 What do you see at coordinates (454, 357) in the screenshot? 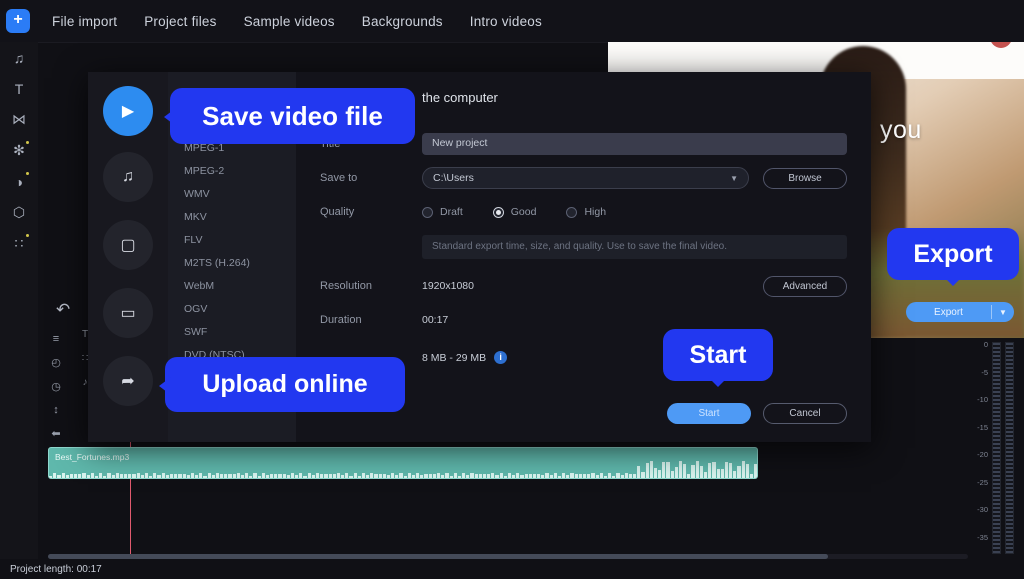
I see `size-estimate-value: 8 MB - 29 MB` at bounding box center [454, 357].